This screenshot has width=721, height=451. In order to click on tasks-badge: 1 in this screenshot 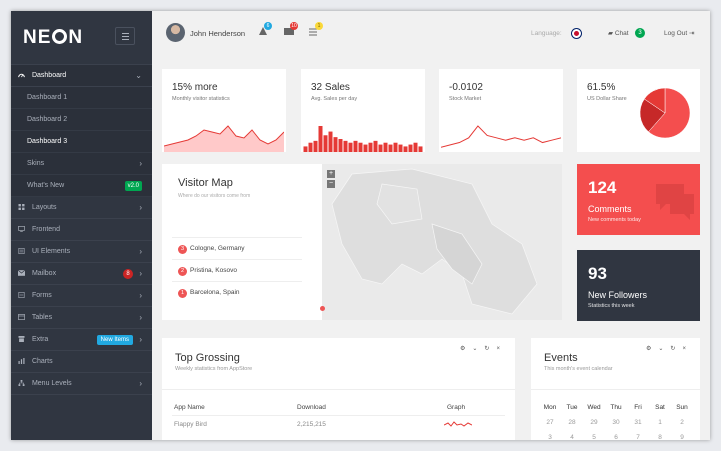, I will do `click(319, 26)`.